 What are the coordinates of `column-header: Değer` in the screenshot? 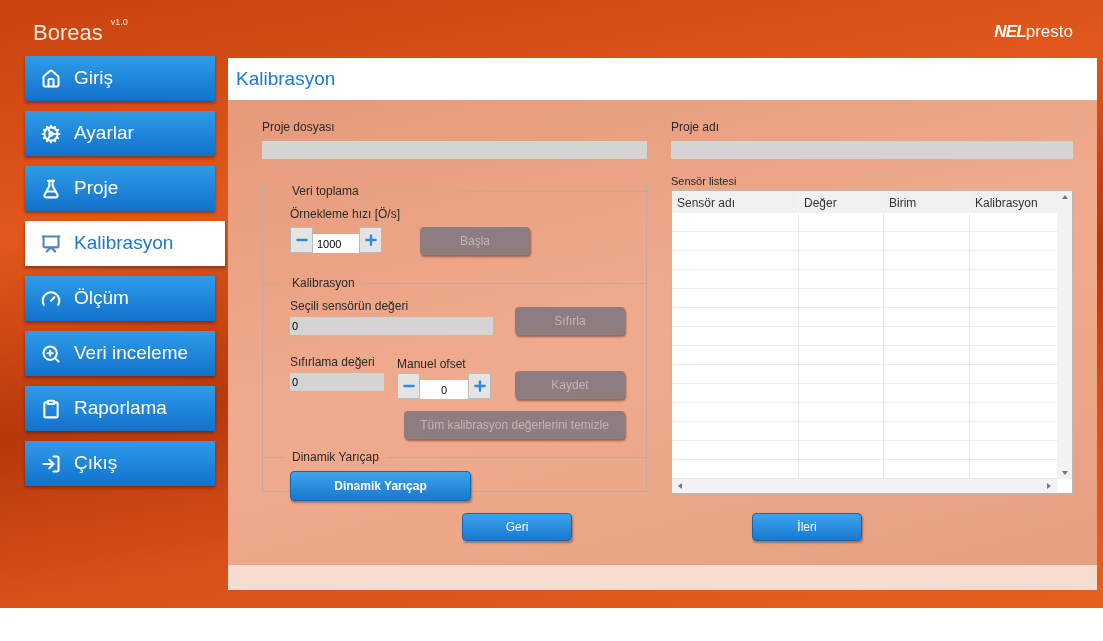 It's located at (841, 202).